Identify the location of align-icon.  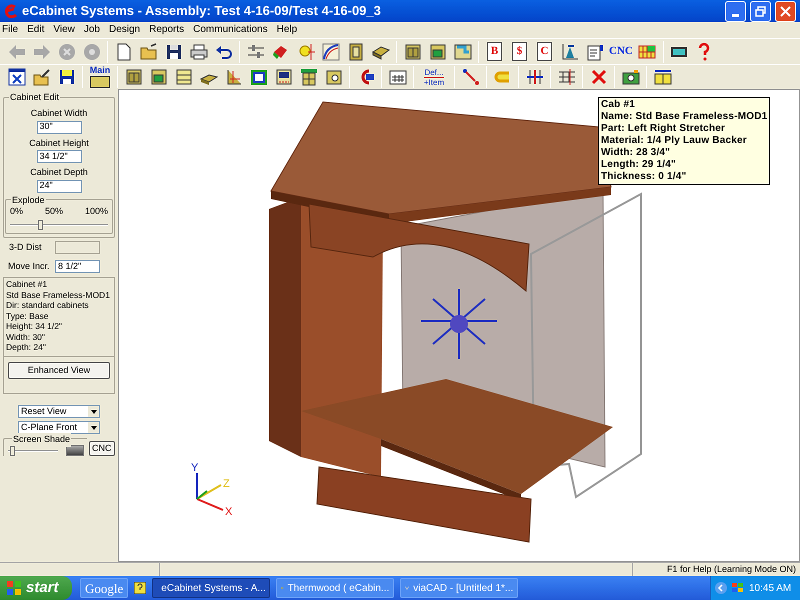
(534, 77).